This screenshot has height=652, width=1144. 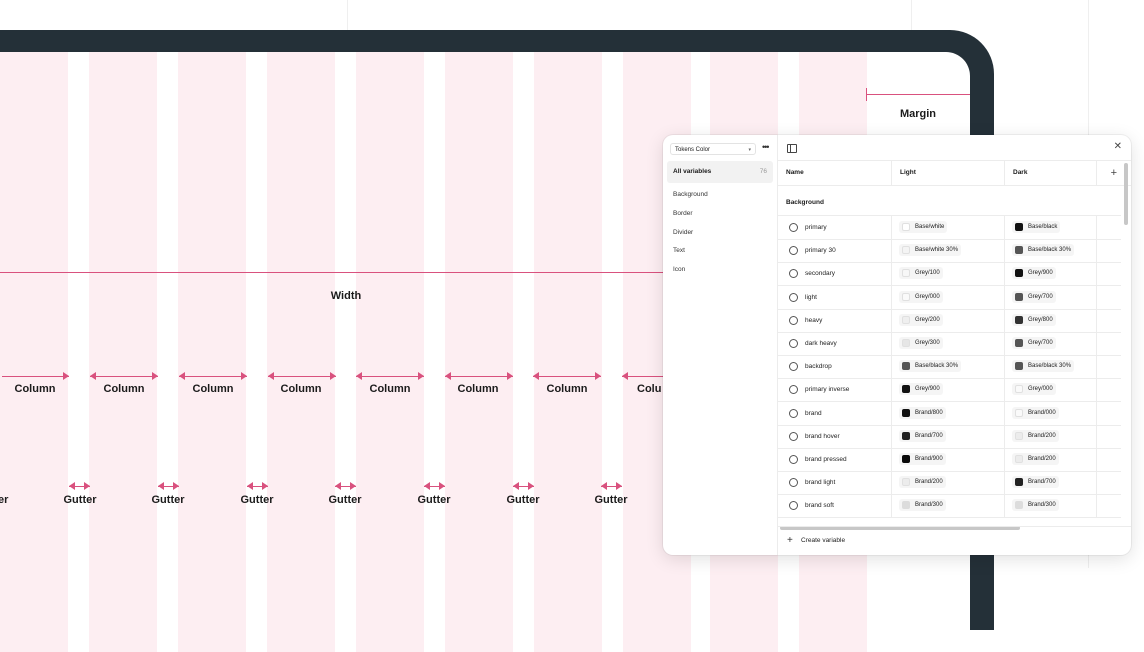 What do you see at coordinates (922, 505) in the screenshot?
I see `value-light: Brand/300` at bounding box center [922, 505].